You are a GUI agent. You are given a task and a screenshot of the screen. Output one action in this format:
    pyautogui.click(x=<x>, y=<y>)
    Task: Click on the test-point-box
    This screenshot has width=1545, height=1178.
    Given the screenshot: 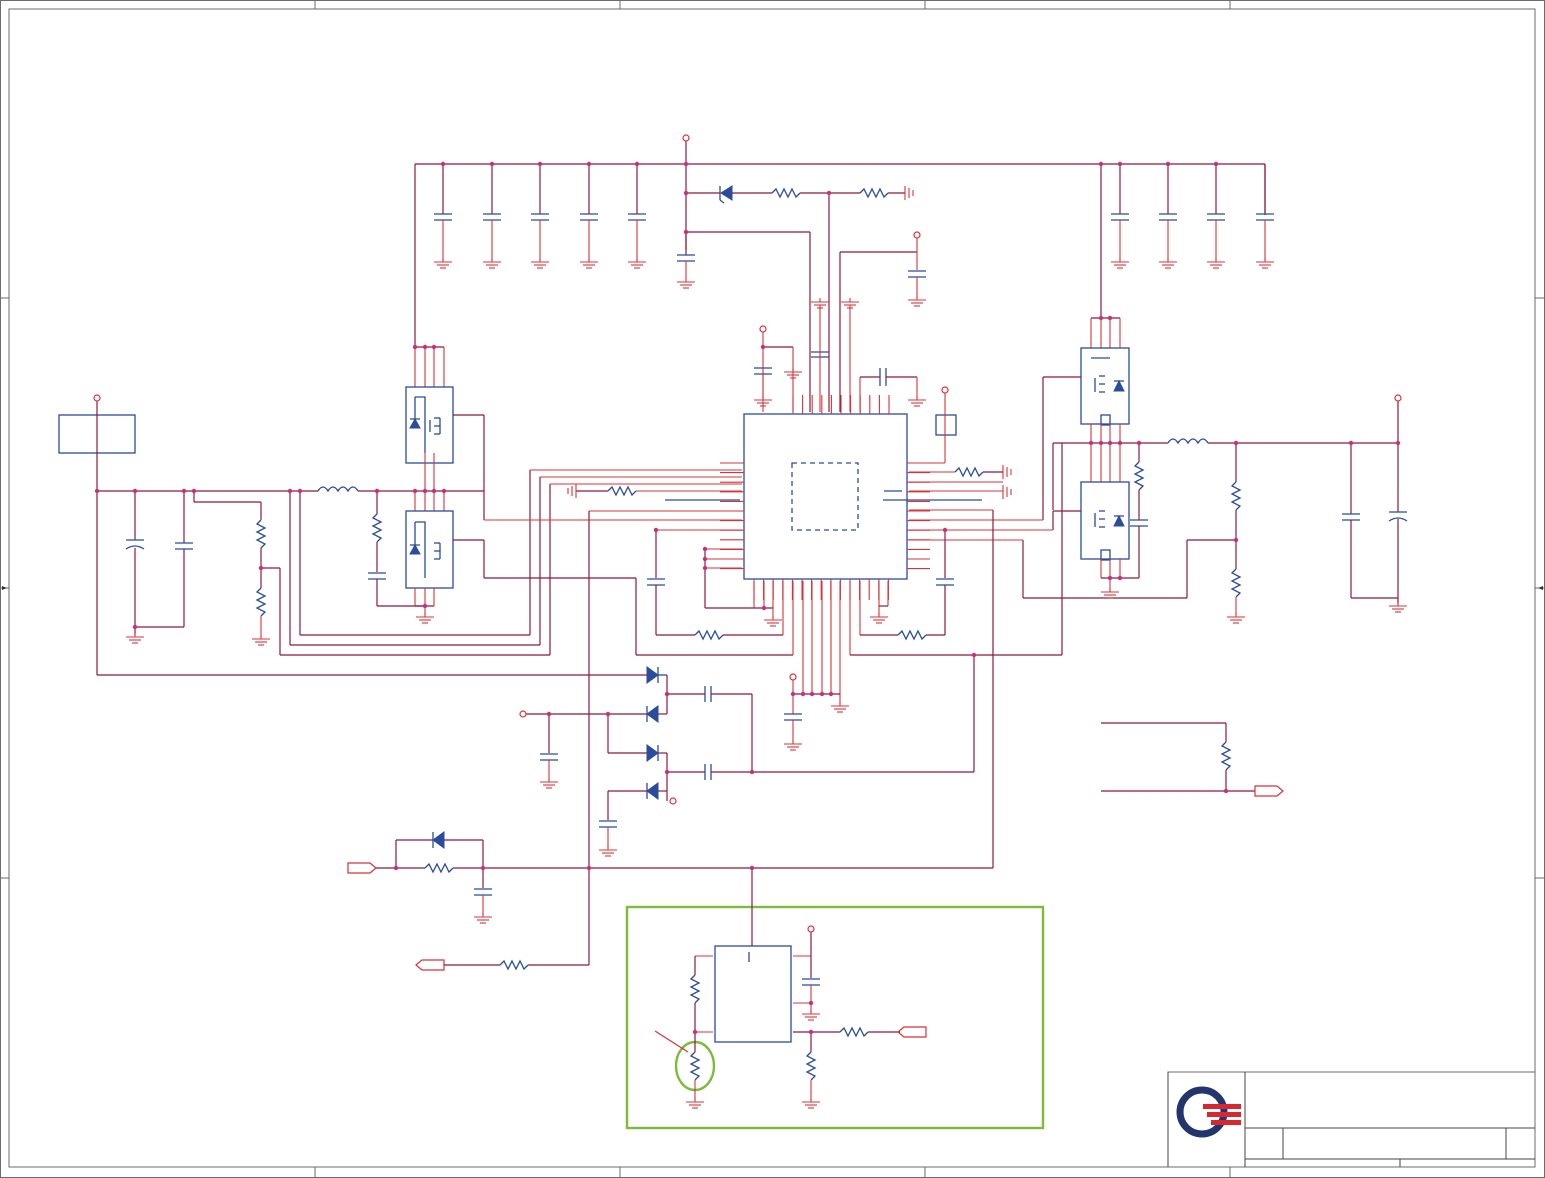 What is the action you would take?
    pyautogui.click(x=932, y=425)
    